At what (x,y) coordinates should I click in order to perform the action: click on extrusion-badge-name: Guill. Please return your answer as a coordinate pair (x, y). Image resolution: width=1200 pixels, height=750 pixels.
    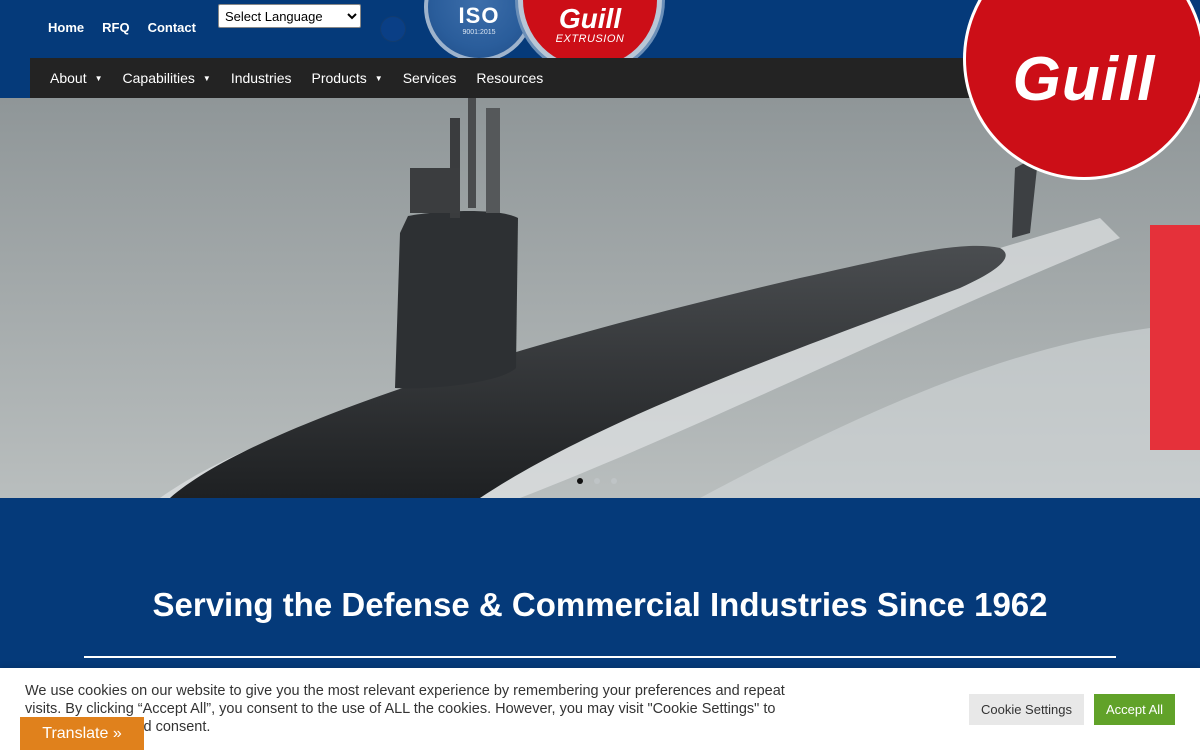
    Looking at the image, I should click on (590, 18).